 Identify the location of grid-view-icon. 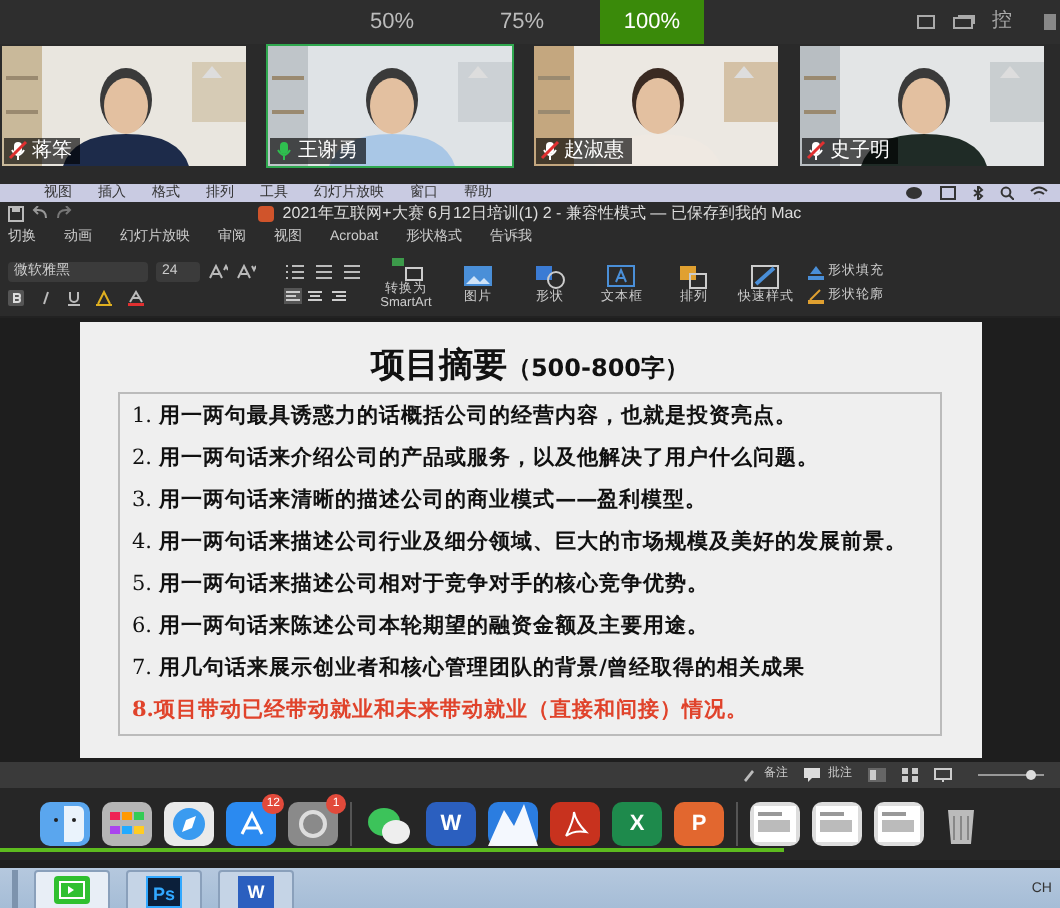
(910, 775).